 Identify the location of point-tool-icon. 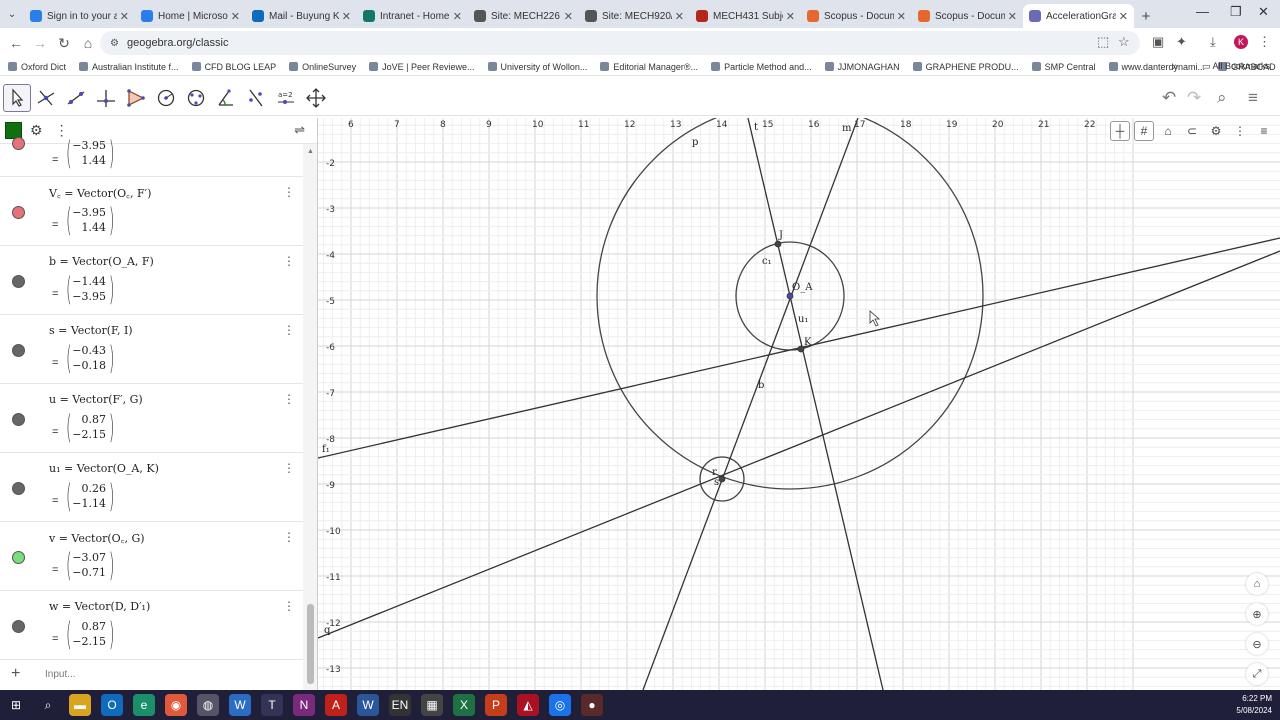
(46, 98).